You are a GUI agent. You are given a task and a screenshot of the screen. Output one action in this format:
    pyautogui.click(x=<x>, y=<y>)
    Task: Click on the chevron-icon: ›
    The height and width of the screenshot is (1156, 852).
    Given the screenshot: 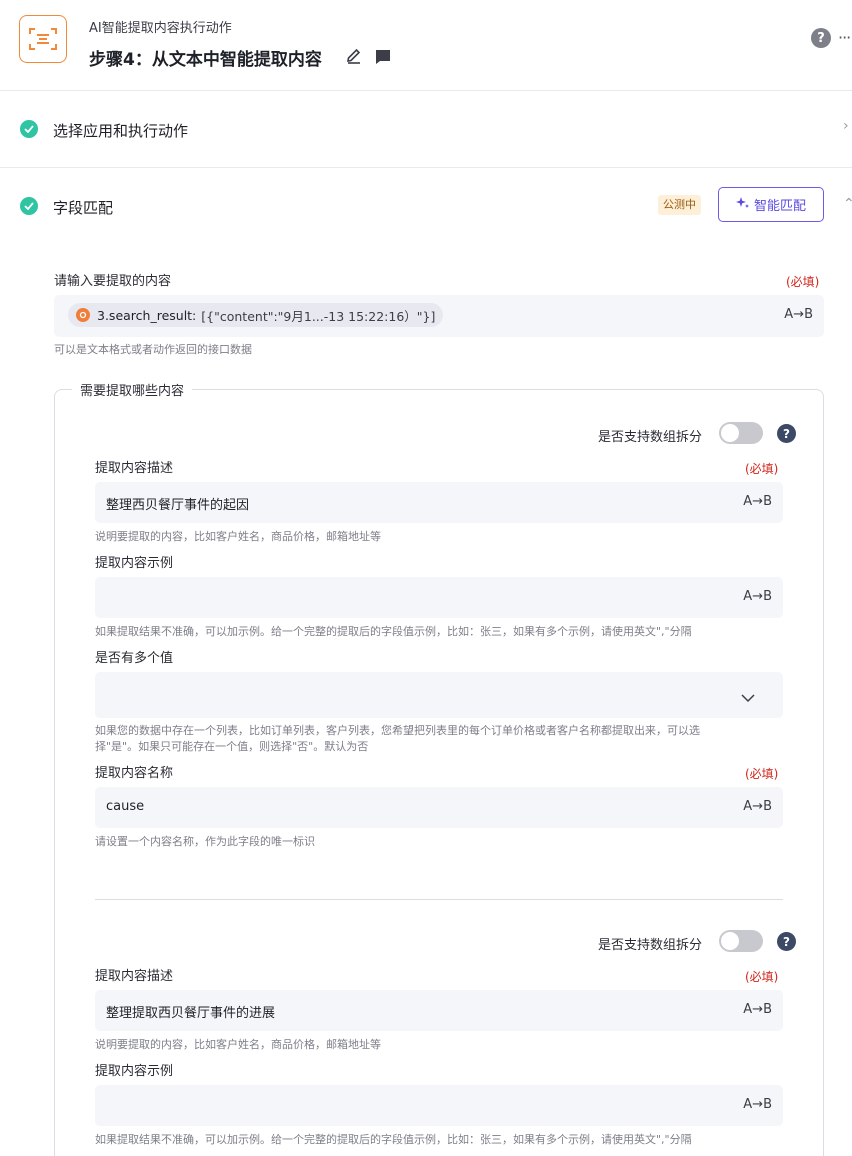 What is the action you would take?
    pyautogui.click(x=846, y=126)
    